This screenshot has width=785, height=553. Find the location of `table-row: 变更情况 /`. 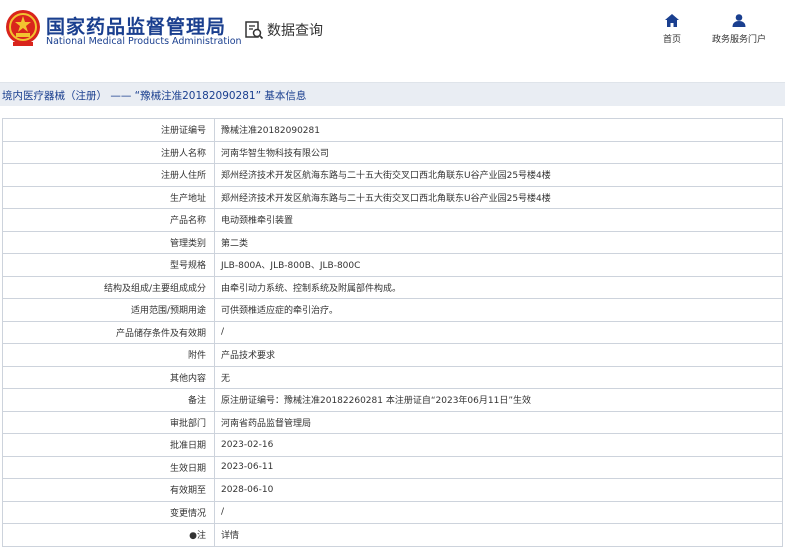

table-row: 变更情况 / is located at coordinates (392, 512).